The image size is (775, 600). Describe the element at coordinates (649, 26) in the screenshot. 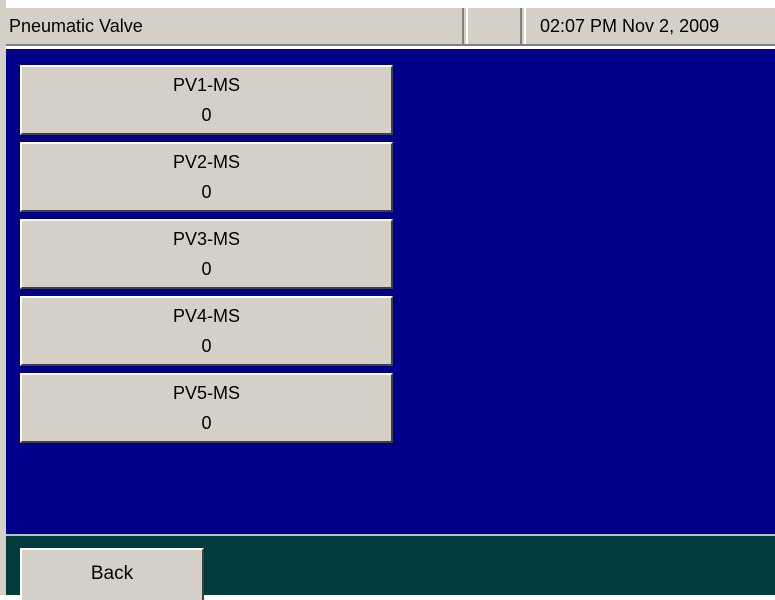

I see `datetime-display: 02:07 PM Nov 2, 2009` at that location.